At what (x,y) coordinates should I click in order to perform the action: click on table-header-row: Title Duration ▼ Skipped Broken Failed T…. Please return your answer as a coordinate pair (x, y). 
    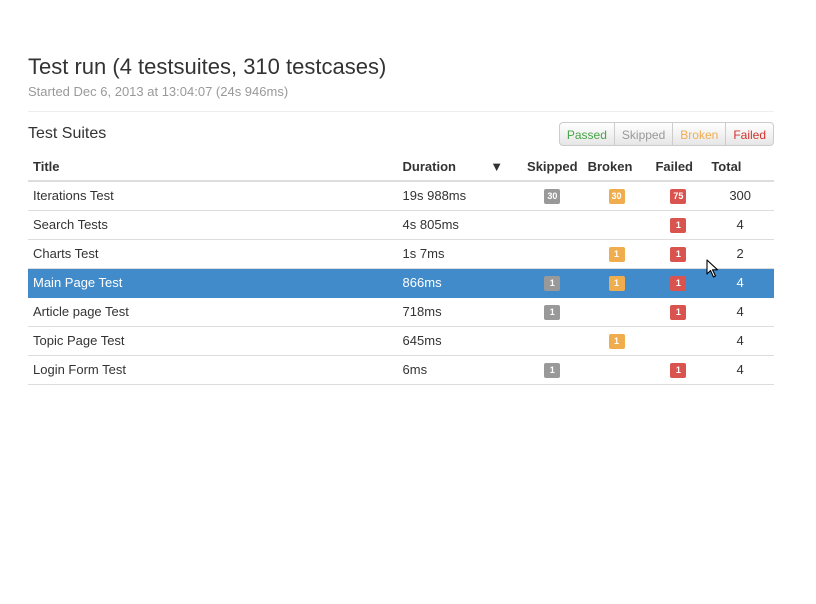
    Looking at the image, I should click on (401, 167).